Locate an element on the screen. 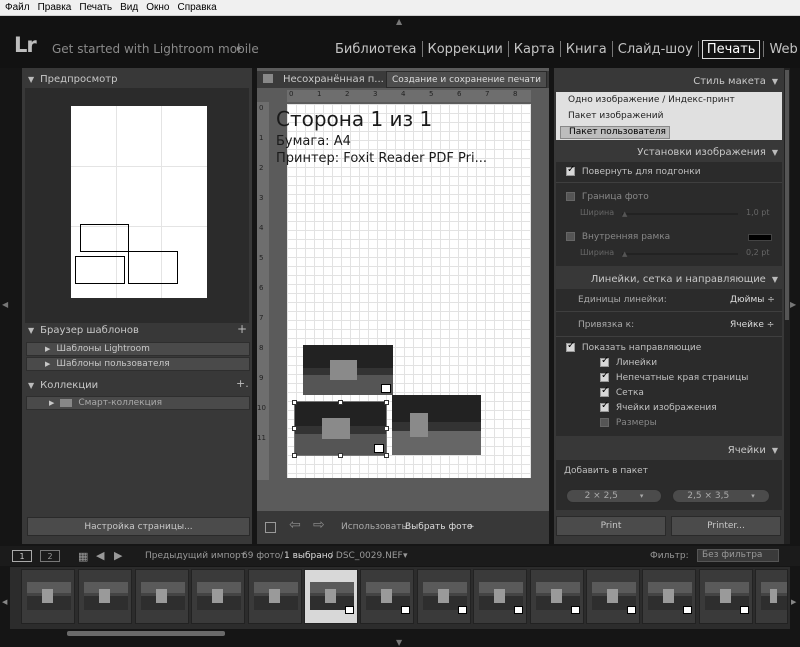 Image resolution: width=800 pixels, height=647 pixels. next-page-icon: ⇨ is located at coordinates (319, 525).